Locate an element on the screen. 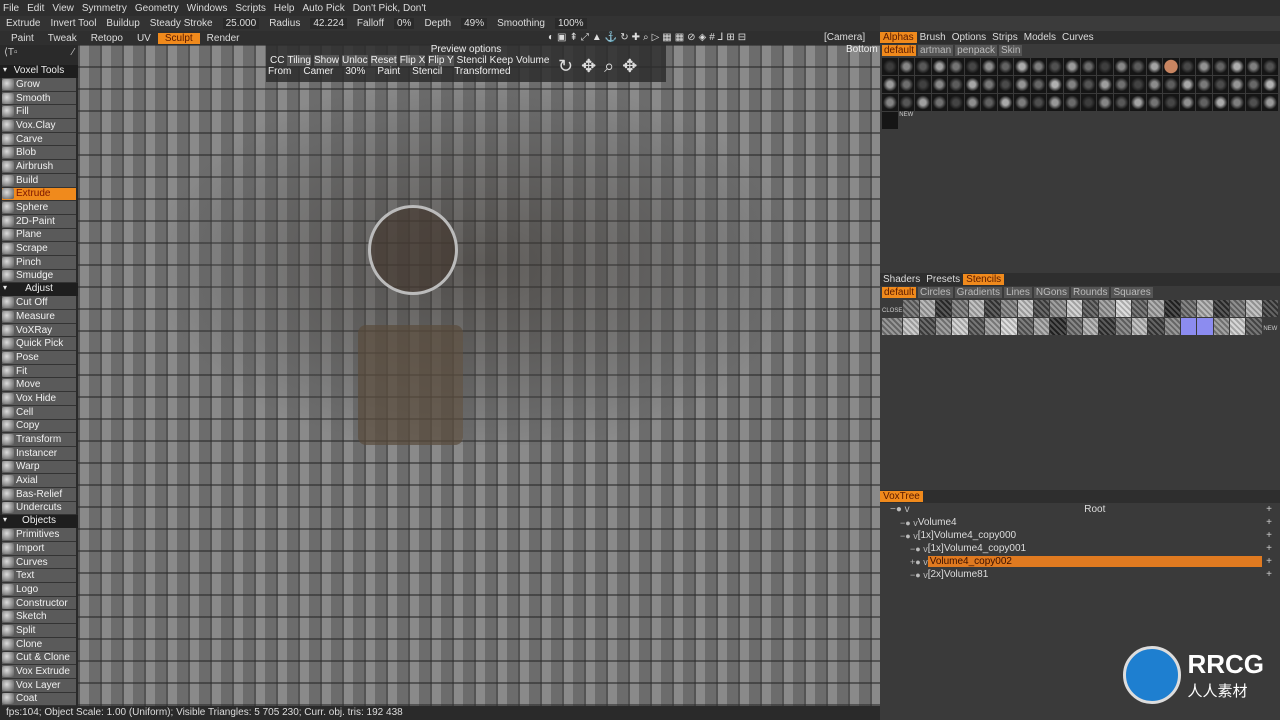  alpha-set-artman: artman is located at coordinates (936, 50).